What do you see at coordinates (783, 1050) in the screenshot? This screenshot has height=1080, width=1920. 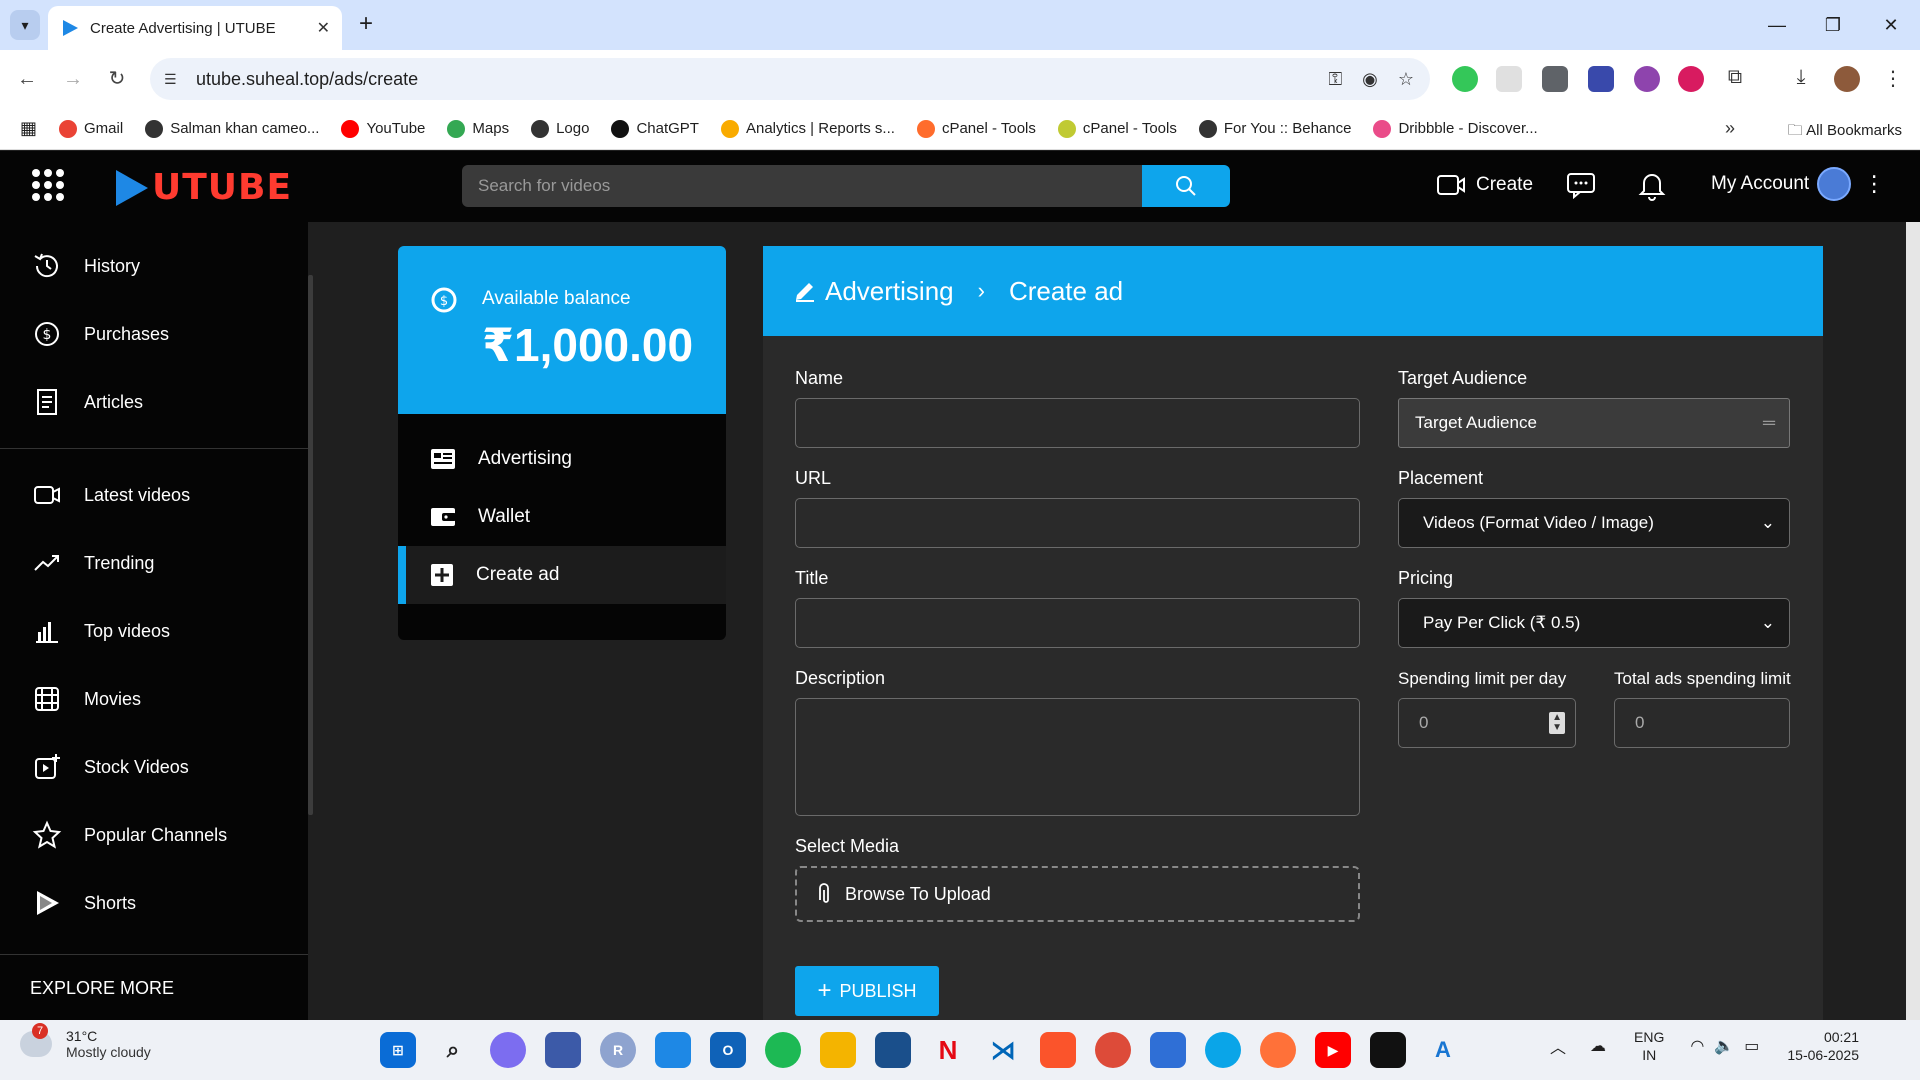 I see `spotify-icon` at bounding box center [783, 1050].